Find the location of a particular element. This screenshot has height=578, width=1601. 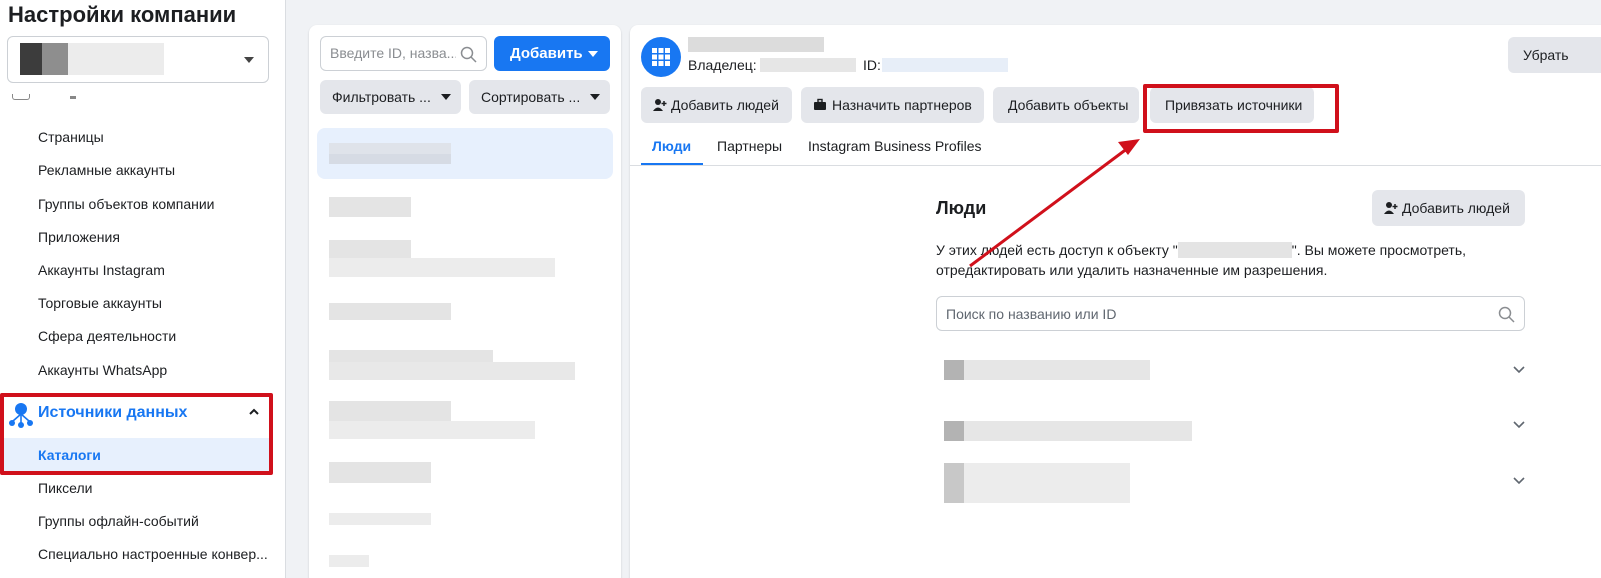

briefcase-icon is located at coordinates (820, 104).